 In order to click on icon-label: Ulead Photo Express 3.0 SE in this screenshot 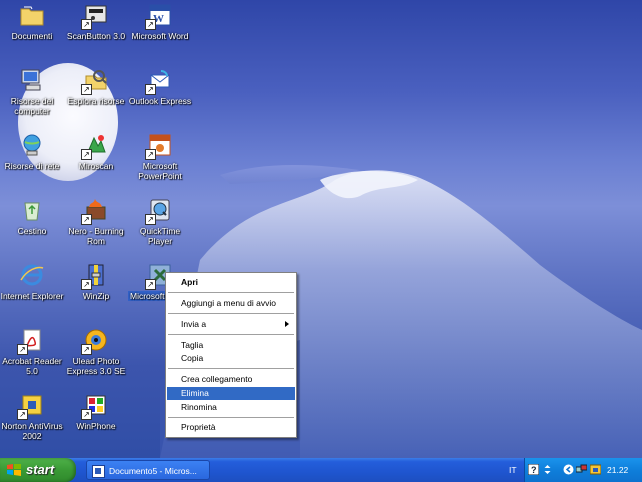, I will do `click(96, 366)`.